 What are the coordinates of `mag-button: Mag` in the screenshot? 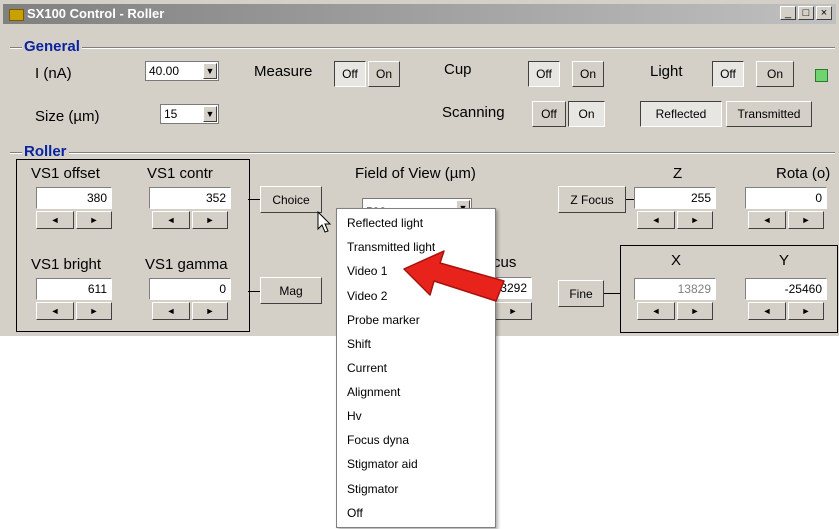 It's located at (291, 290).